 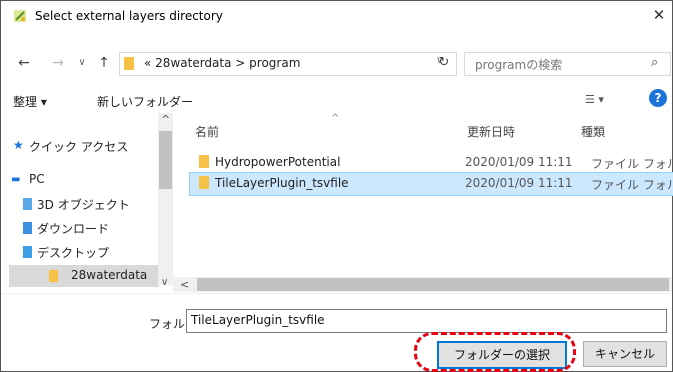 I want to click on breadcrumb-item-program: program, so click(x=274, y=63).